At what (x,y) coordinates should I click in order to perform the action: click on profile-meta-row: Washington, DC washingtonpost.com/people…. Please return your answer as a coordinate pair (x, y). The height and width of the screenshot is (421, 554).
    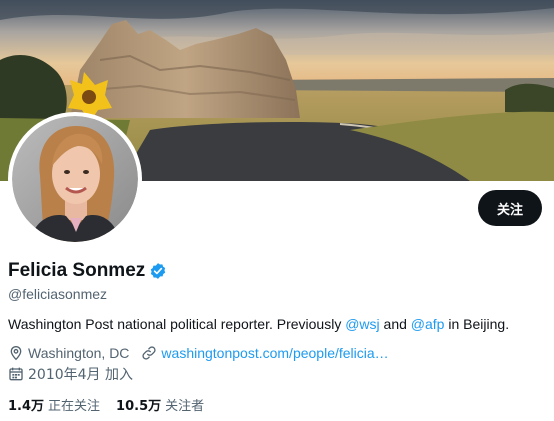
    Looking at the image, I should click on (198, 353).